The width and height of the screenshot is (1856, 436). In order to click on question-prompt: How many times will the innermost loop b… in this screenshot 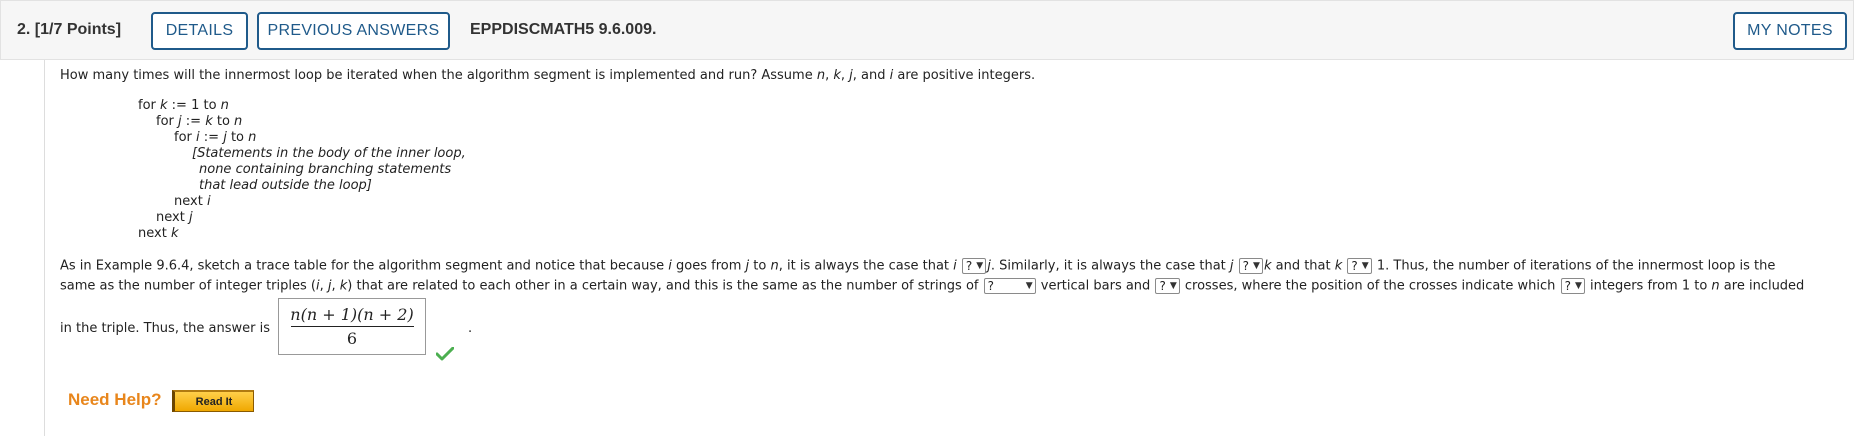, I will do `click(548, 75)`.